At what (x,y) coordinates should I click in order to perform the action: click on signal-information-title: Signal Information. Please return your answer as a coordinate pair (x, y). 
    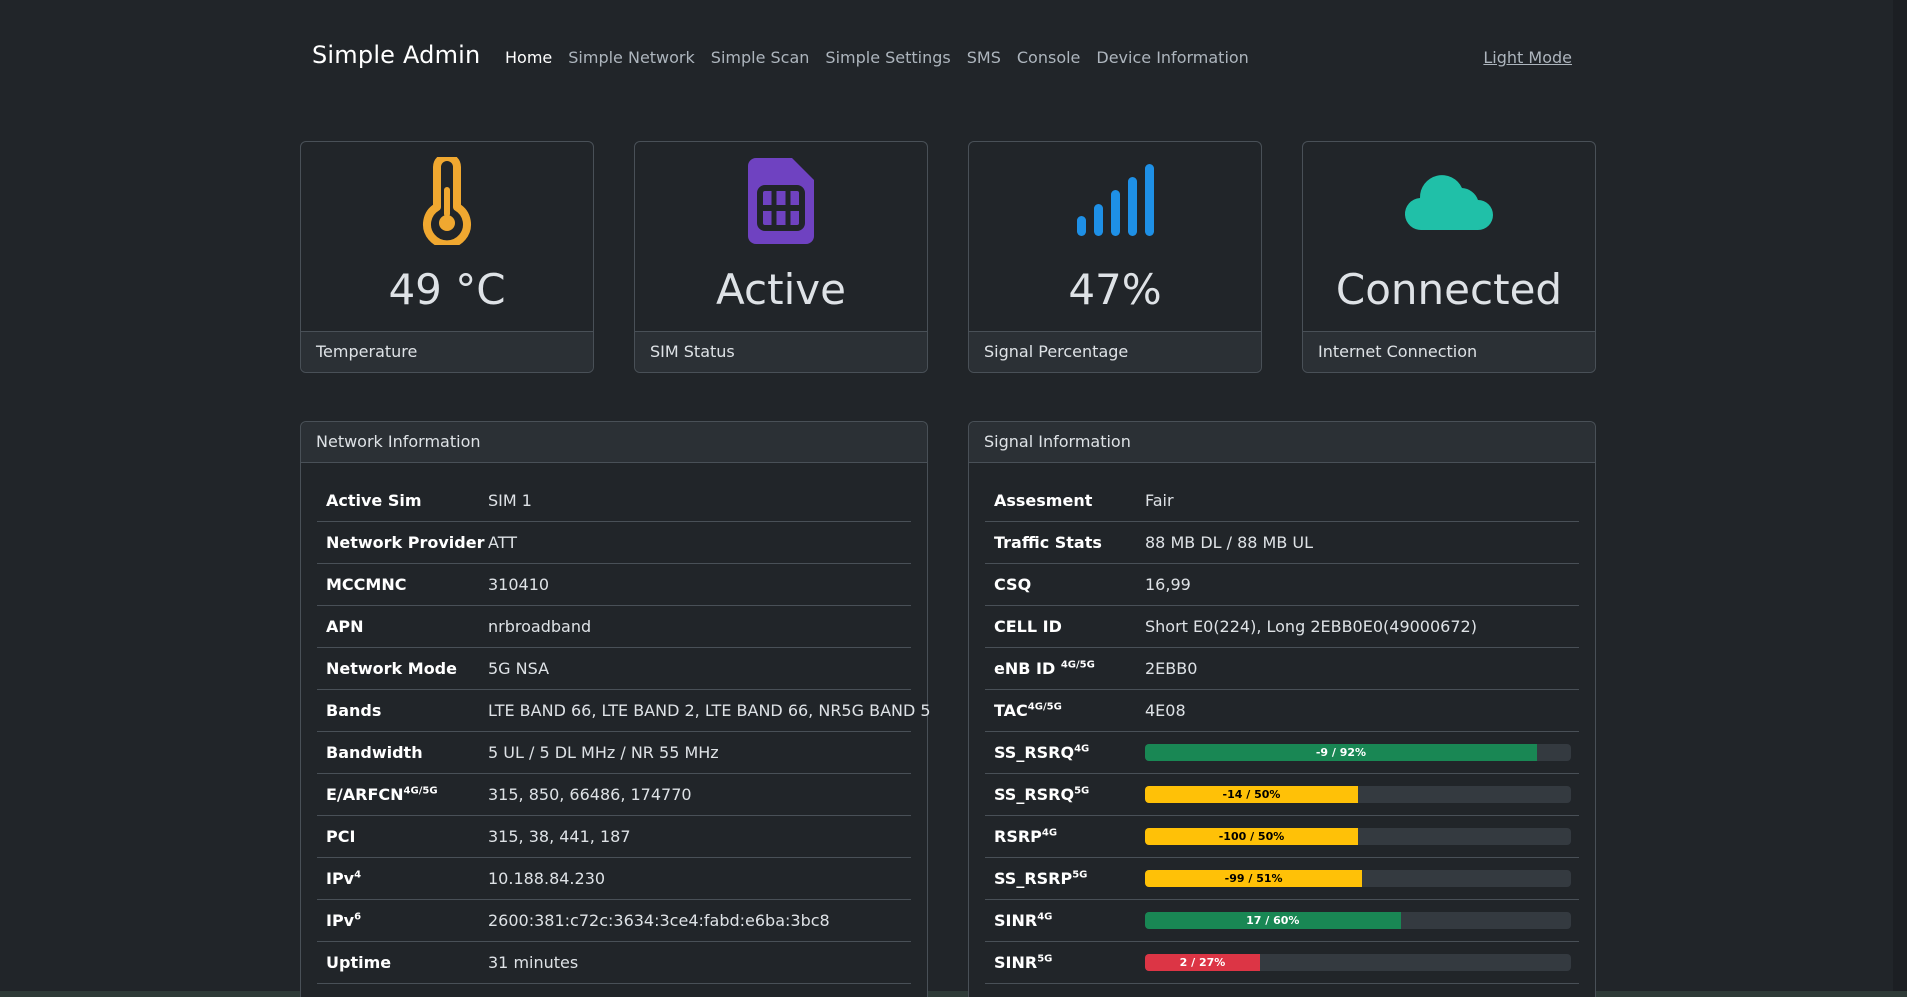
    Looking at the image, I should click on (1282, 442).